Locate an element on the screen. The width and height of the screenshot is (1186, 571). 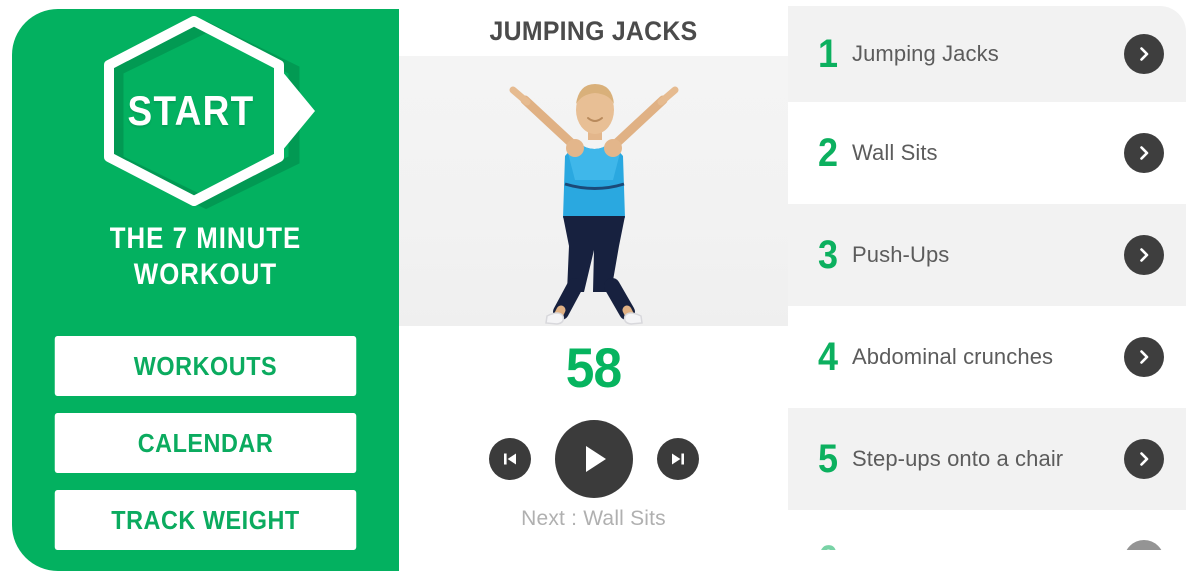
next-exercise-button is located at coordinates (677, 459).